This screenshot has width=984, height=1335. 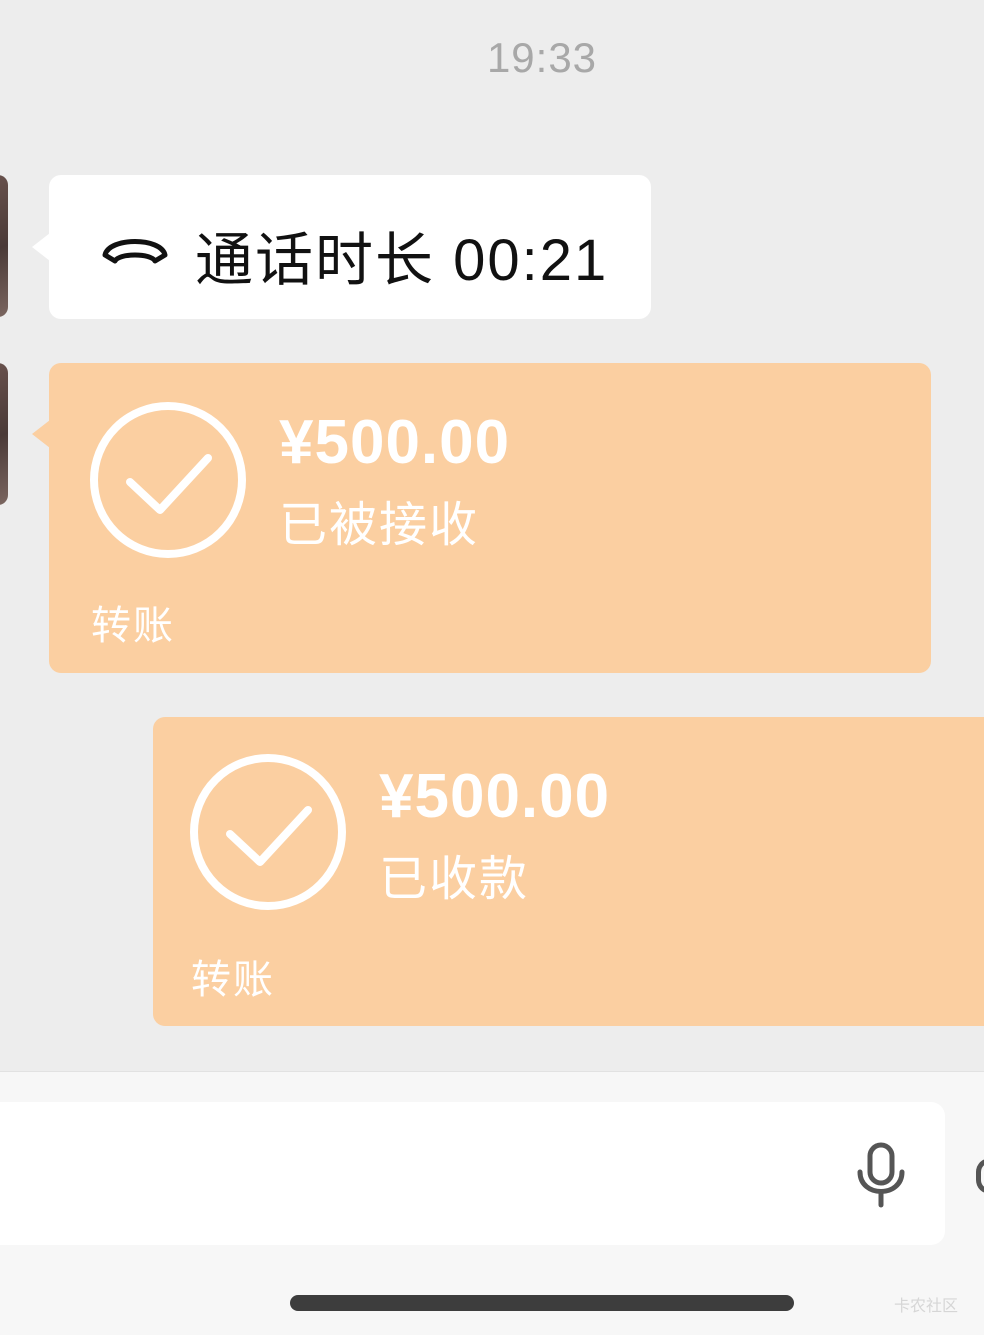 What do you see at coordinates (402, 260) in the screenshot?
I see `call-duration-text: 通话时长 00:21` at bounding box center [402, 260].